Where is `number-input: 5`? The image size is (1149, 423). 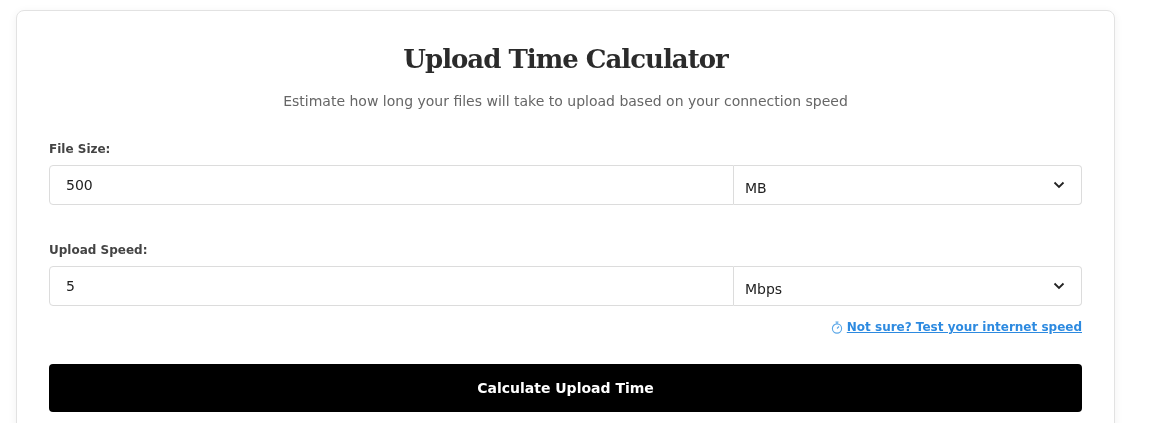
number-input: 5 is located at coordinates (391, 286).